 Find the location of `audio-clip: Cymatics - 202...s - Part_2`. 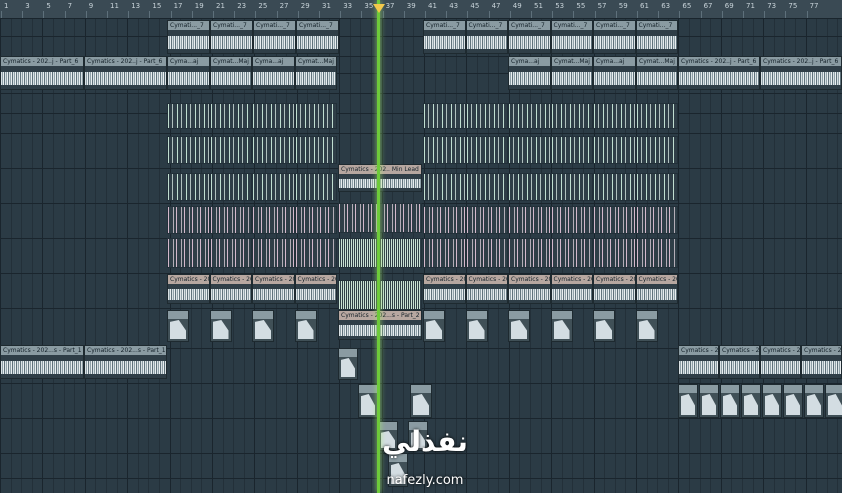

audio-clip: Cymatics - 202...s - Part_2 is located at coordinates (380, 325).